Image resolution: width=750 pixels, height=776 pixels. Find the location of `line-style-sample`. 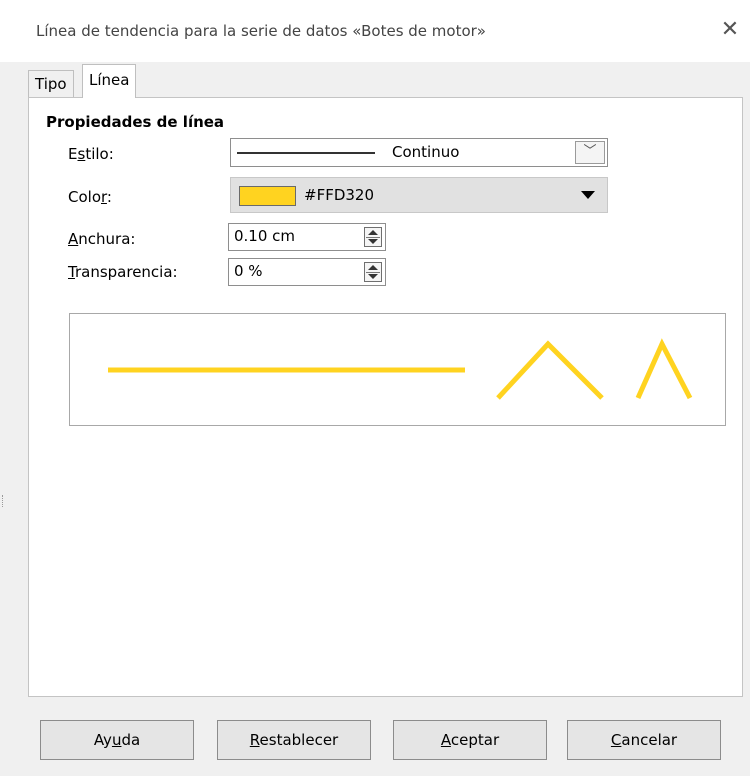

line-style-sample is located at coordinates (306, 153).